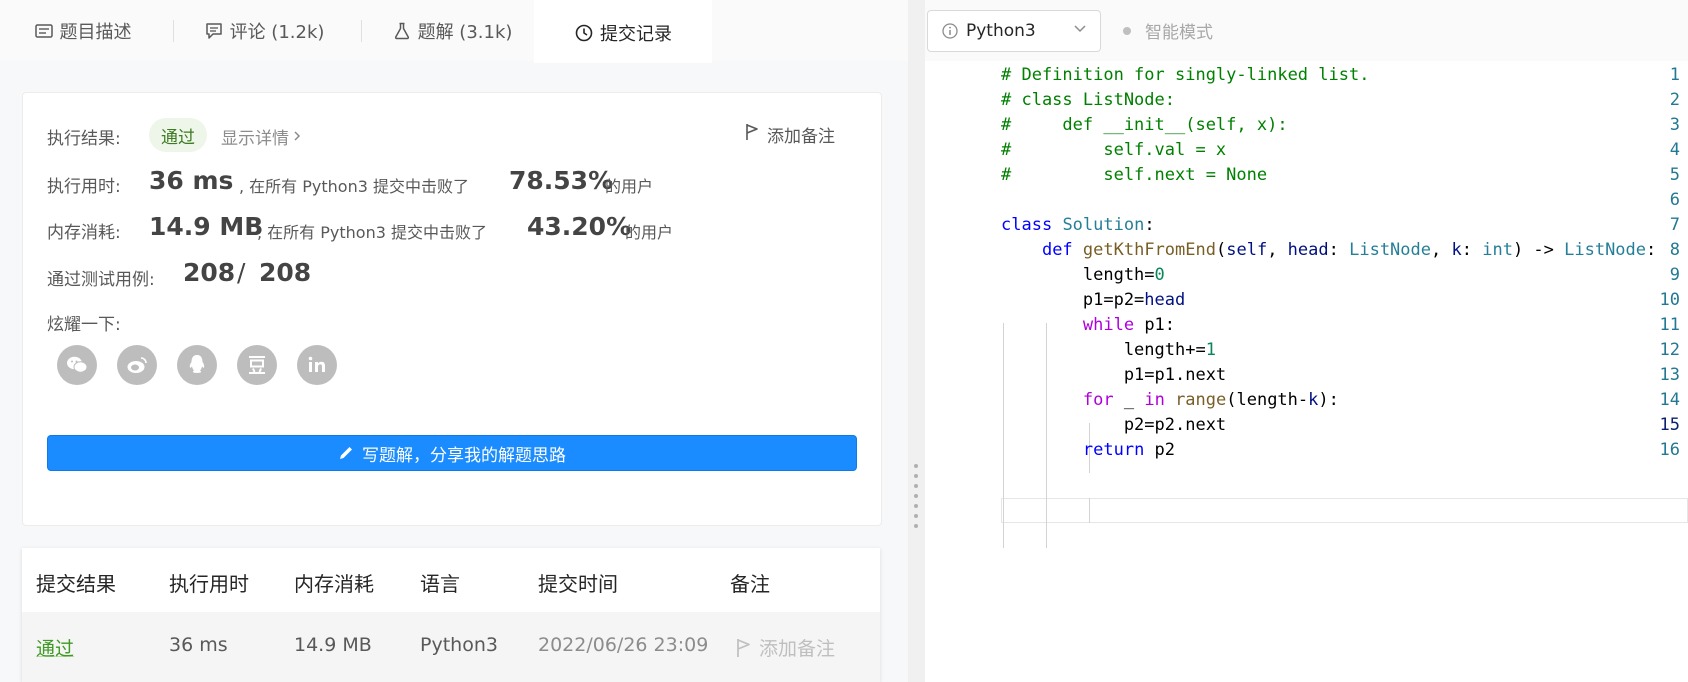  What do you see at coordinates (636, 34) in the screenshot?
I see `tab-label: 提交记录` at bounding box center [636, 34].